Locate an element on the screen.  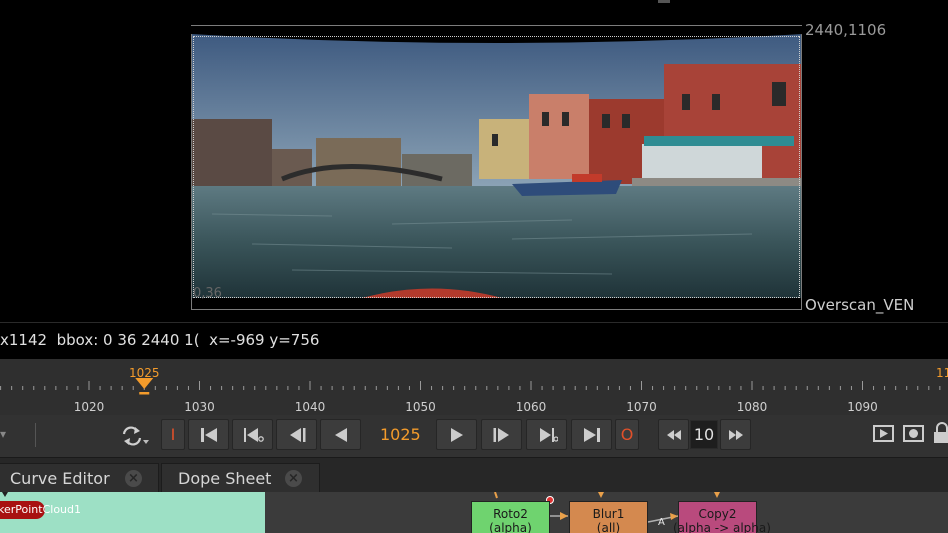
viewer-top-handle is located at coordinates (664, 1).